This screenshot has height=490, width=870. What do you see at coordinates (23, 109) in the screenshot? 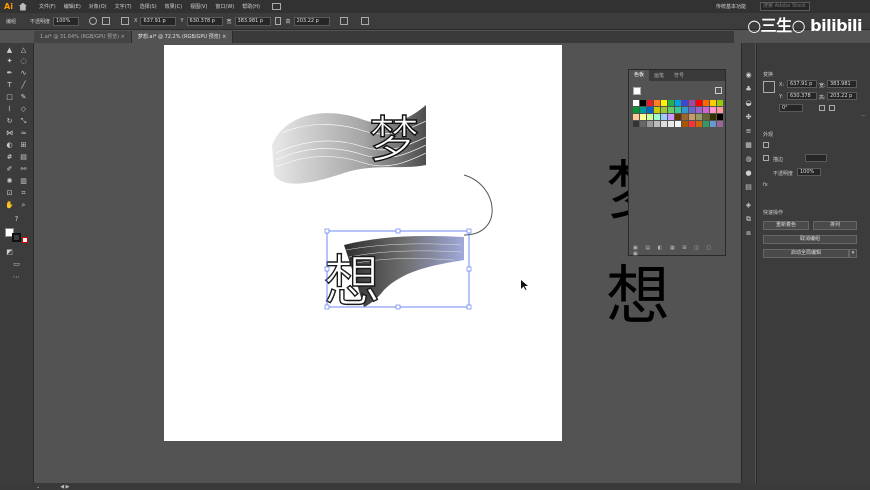
I see `eraser-icon: ◇` at bounding box center [23, 109].